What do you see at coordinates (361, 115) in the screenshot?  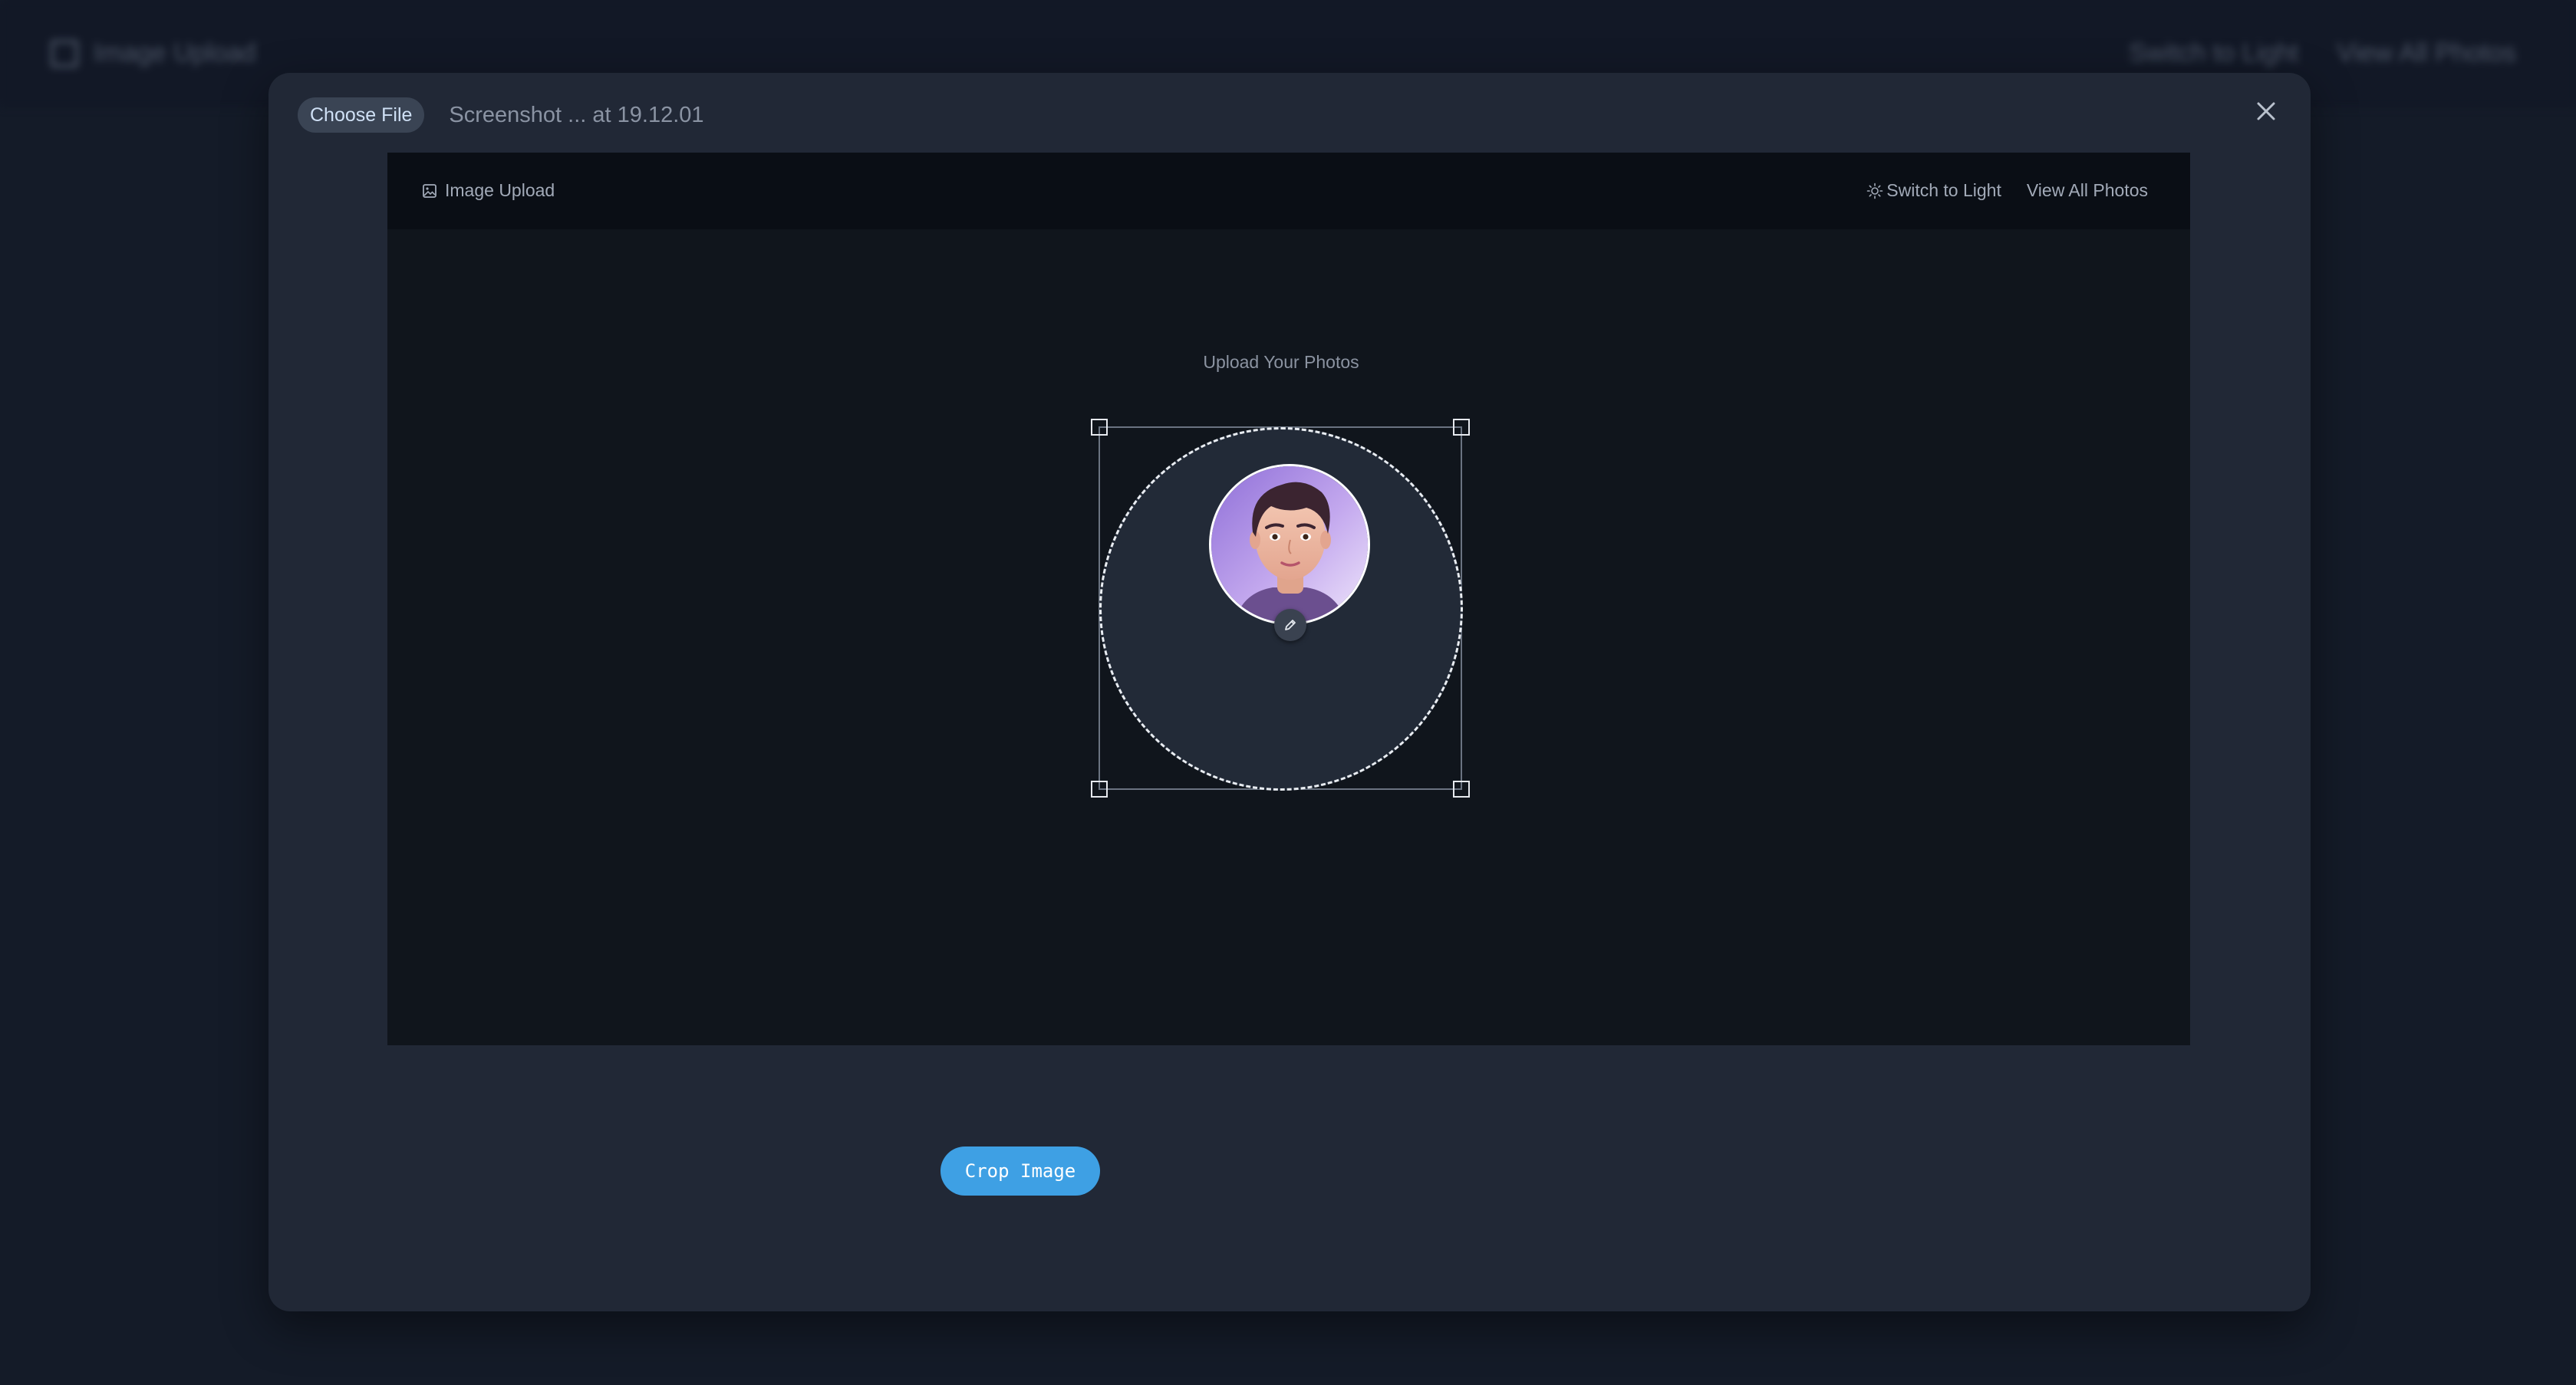 I see `choose-file-button: Choose File` at bounding box center [361, 115].